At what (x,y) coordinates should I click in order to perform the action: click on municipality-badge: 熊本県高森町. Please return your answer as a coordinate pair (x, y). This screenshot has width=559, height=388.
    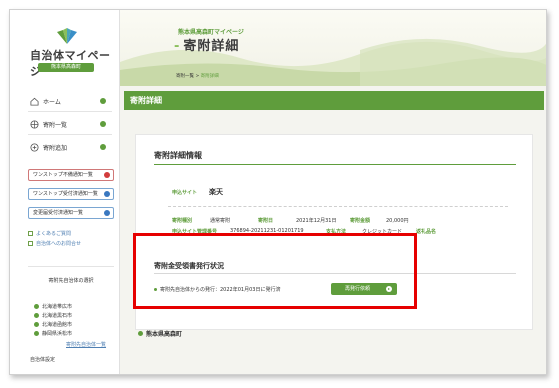
    Looking at the image, I should click on (66, 67).